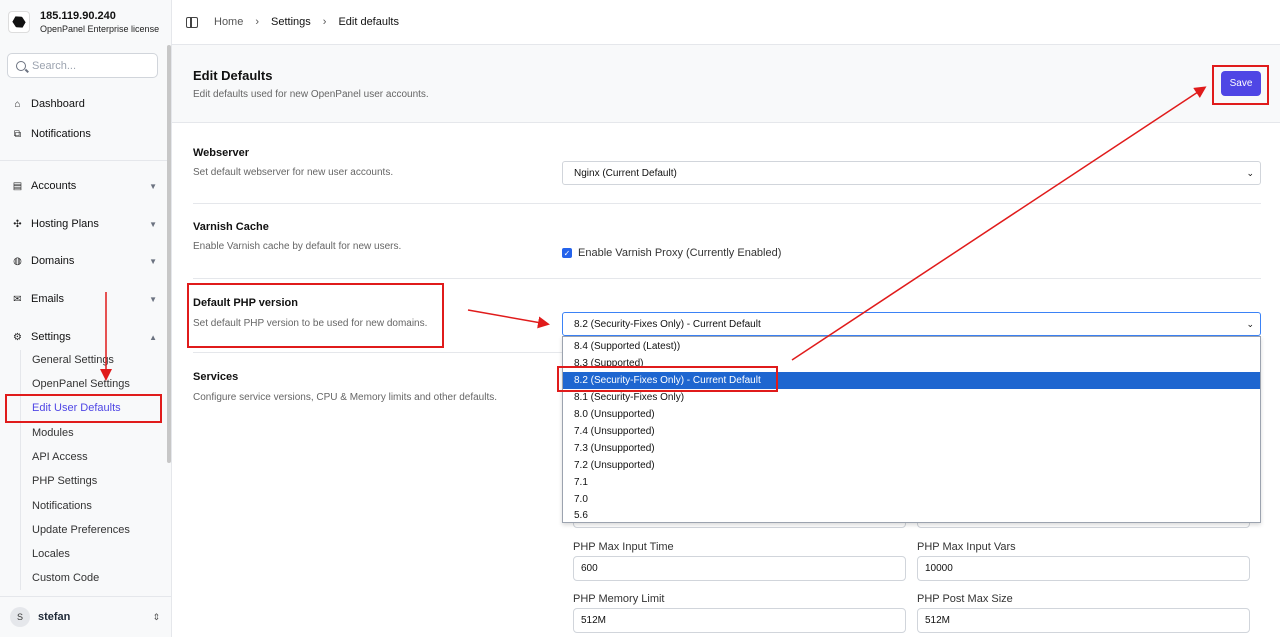 Image resolution: width=1280 pixels, height=637 pixels. Describe the element at coordinates (64, 481) in the screenshot. I see `sidebar-item-php-settings: PHP Settings` at that location.